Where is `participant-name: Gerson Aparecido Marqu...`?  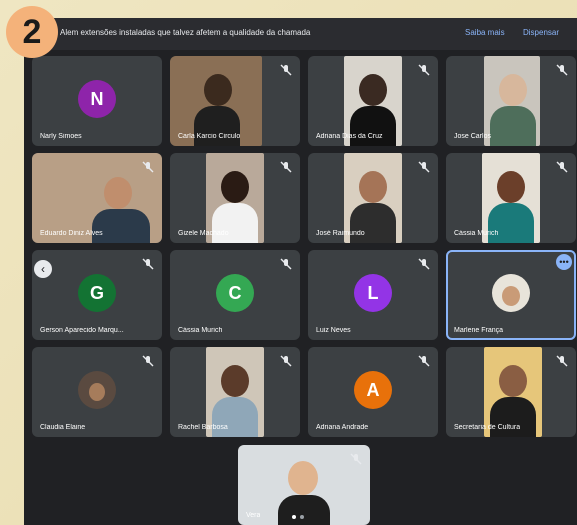 participant-name: Gerson Aparecido Marqu... is located at coordinates (82, 330).